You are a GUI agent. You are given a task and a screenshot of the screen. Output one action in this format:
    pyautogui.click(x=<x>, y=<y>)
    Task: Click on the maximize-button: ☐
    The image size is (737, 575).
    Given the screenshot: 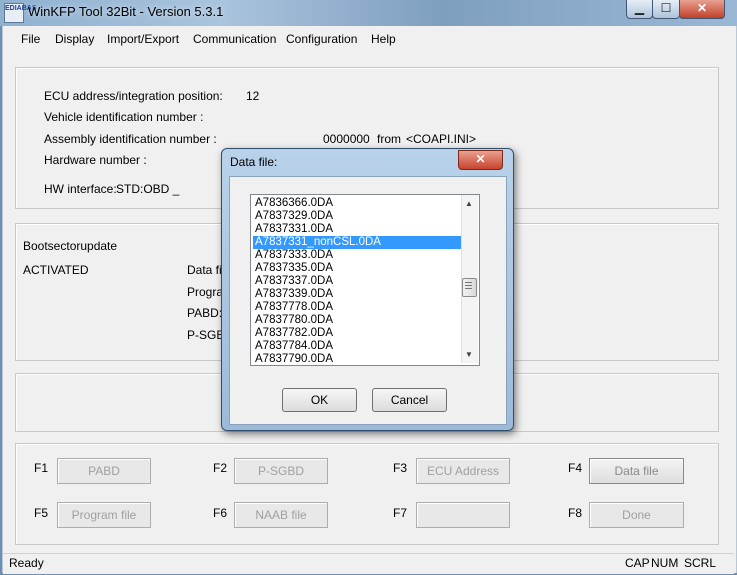 What is the action you would take?
    pyautogui.click(x=666, y=9)
    